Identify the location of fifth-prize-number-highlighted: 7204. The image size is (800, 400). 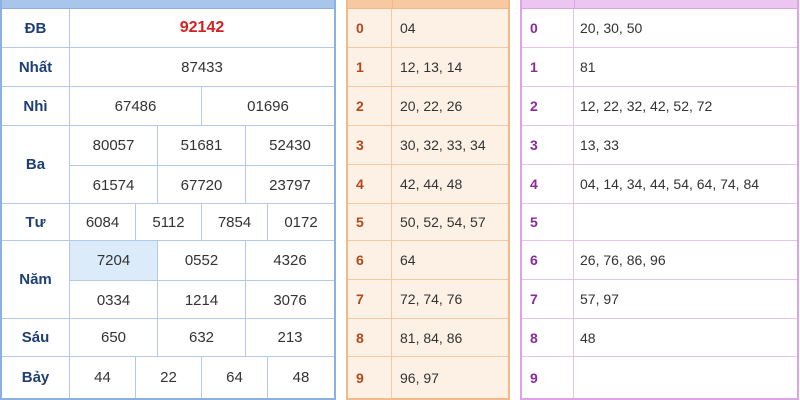
(114, 260).